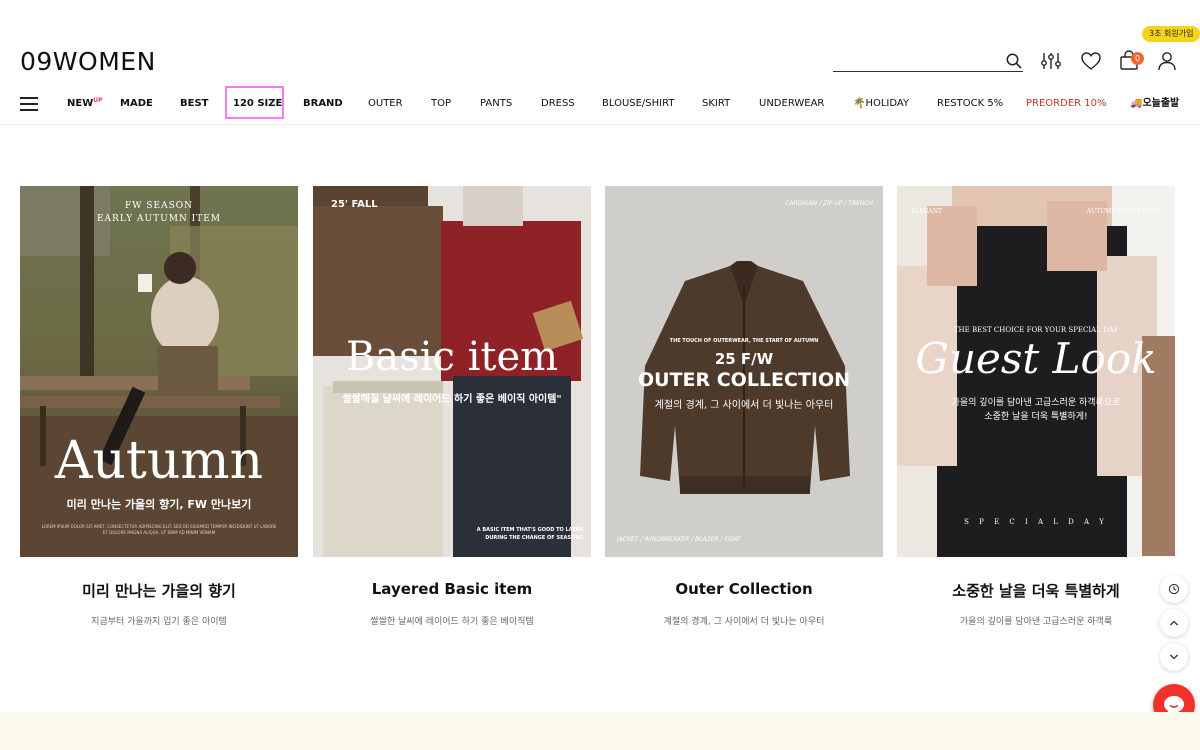  What do you see at coordinates (88, 61) in the screenshot?
I see `site-logo: 09WOMEN` at bounding box center [88, 61].